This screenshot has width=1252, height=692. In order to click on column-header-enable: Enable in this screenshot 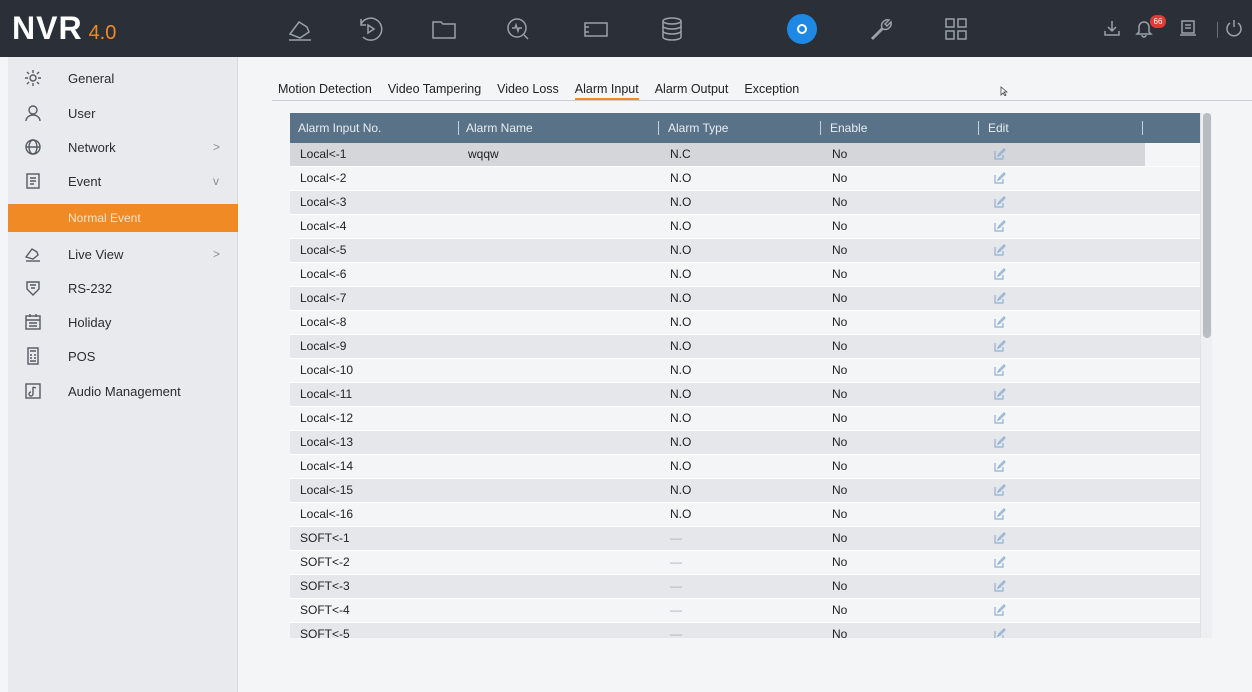, I will do `click(848, 128)`.